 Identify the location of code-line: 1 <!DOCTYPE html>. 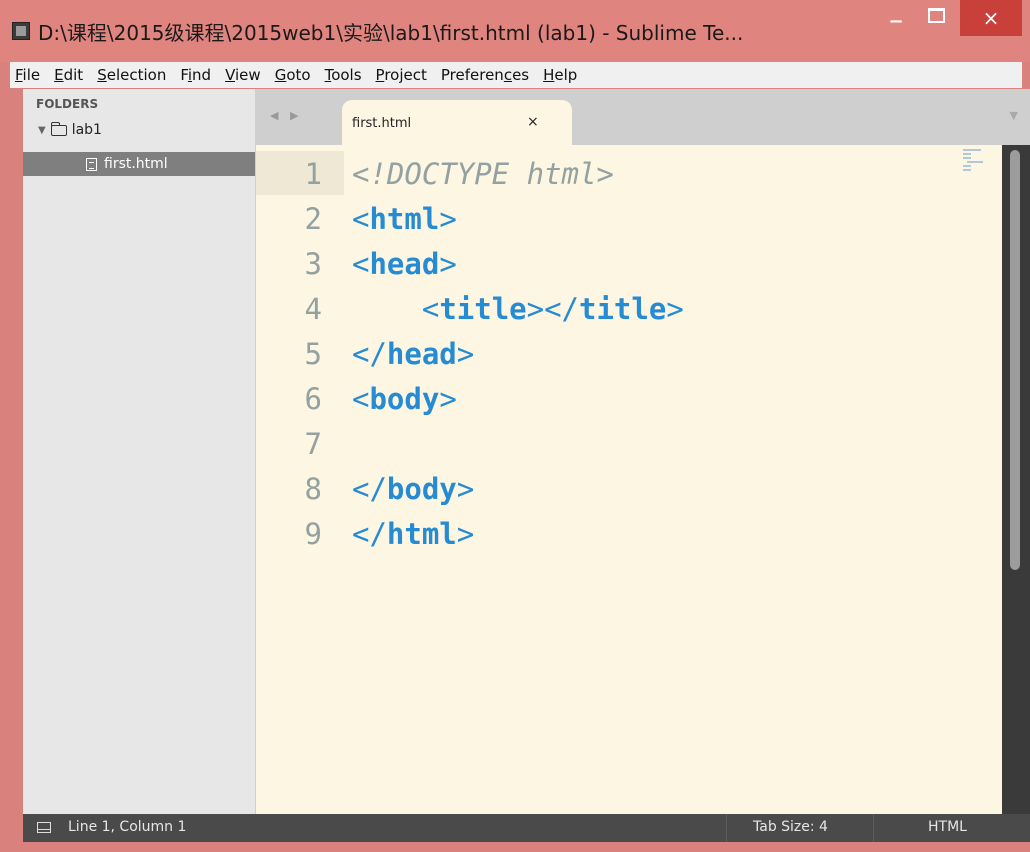
(626, 174).